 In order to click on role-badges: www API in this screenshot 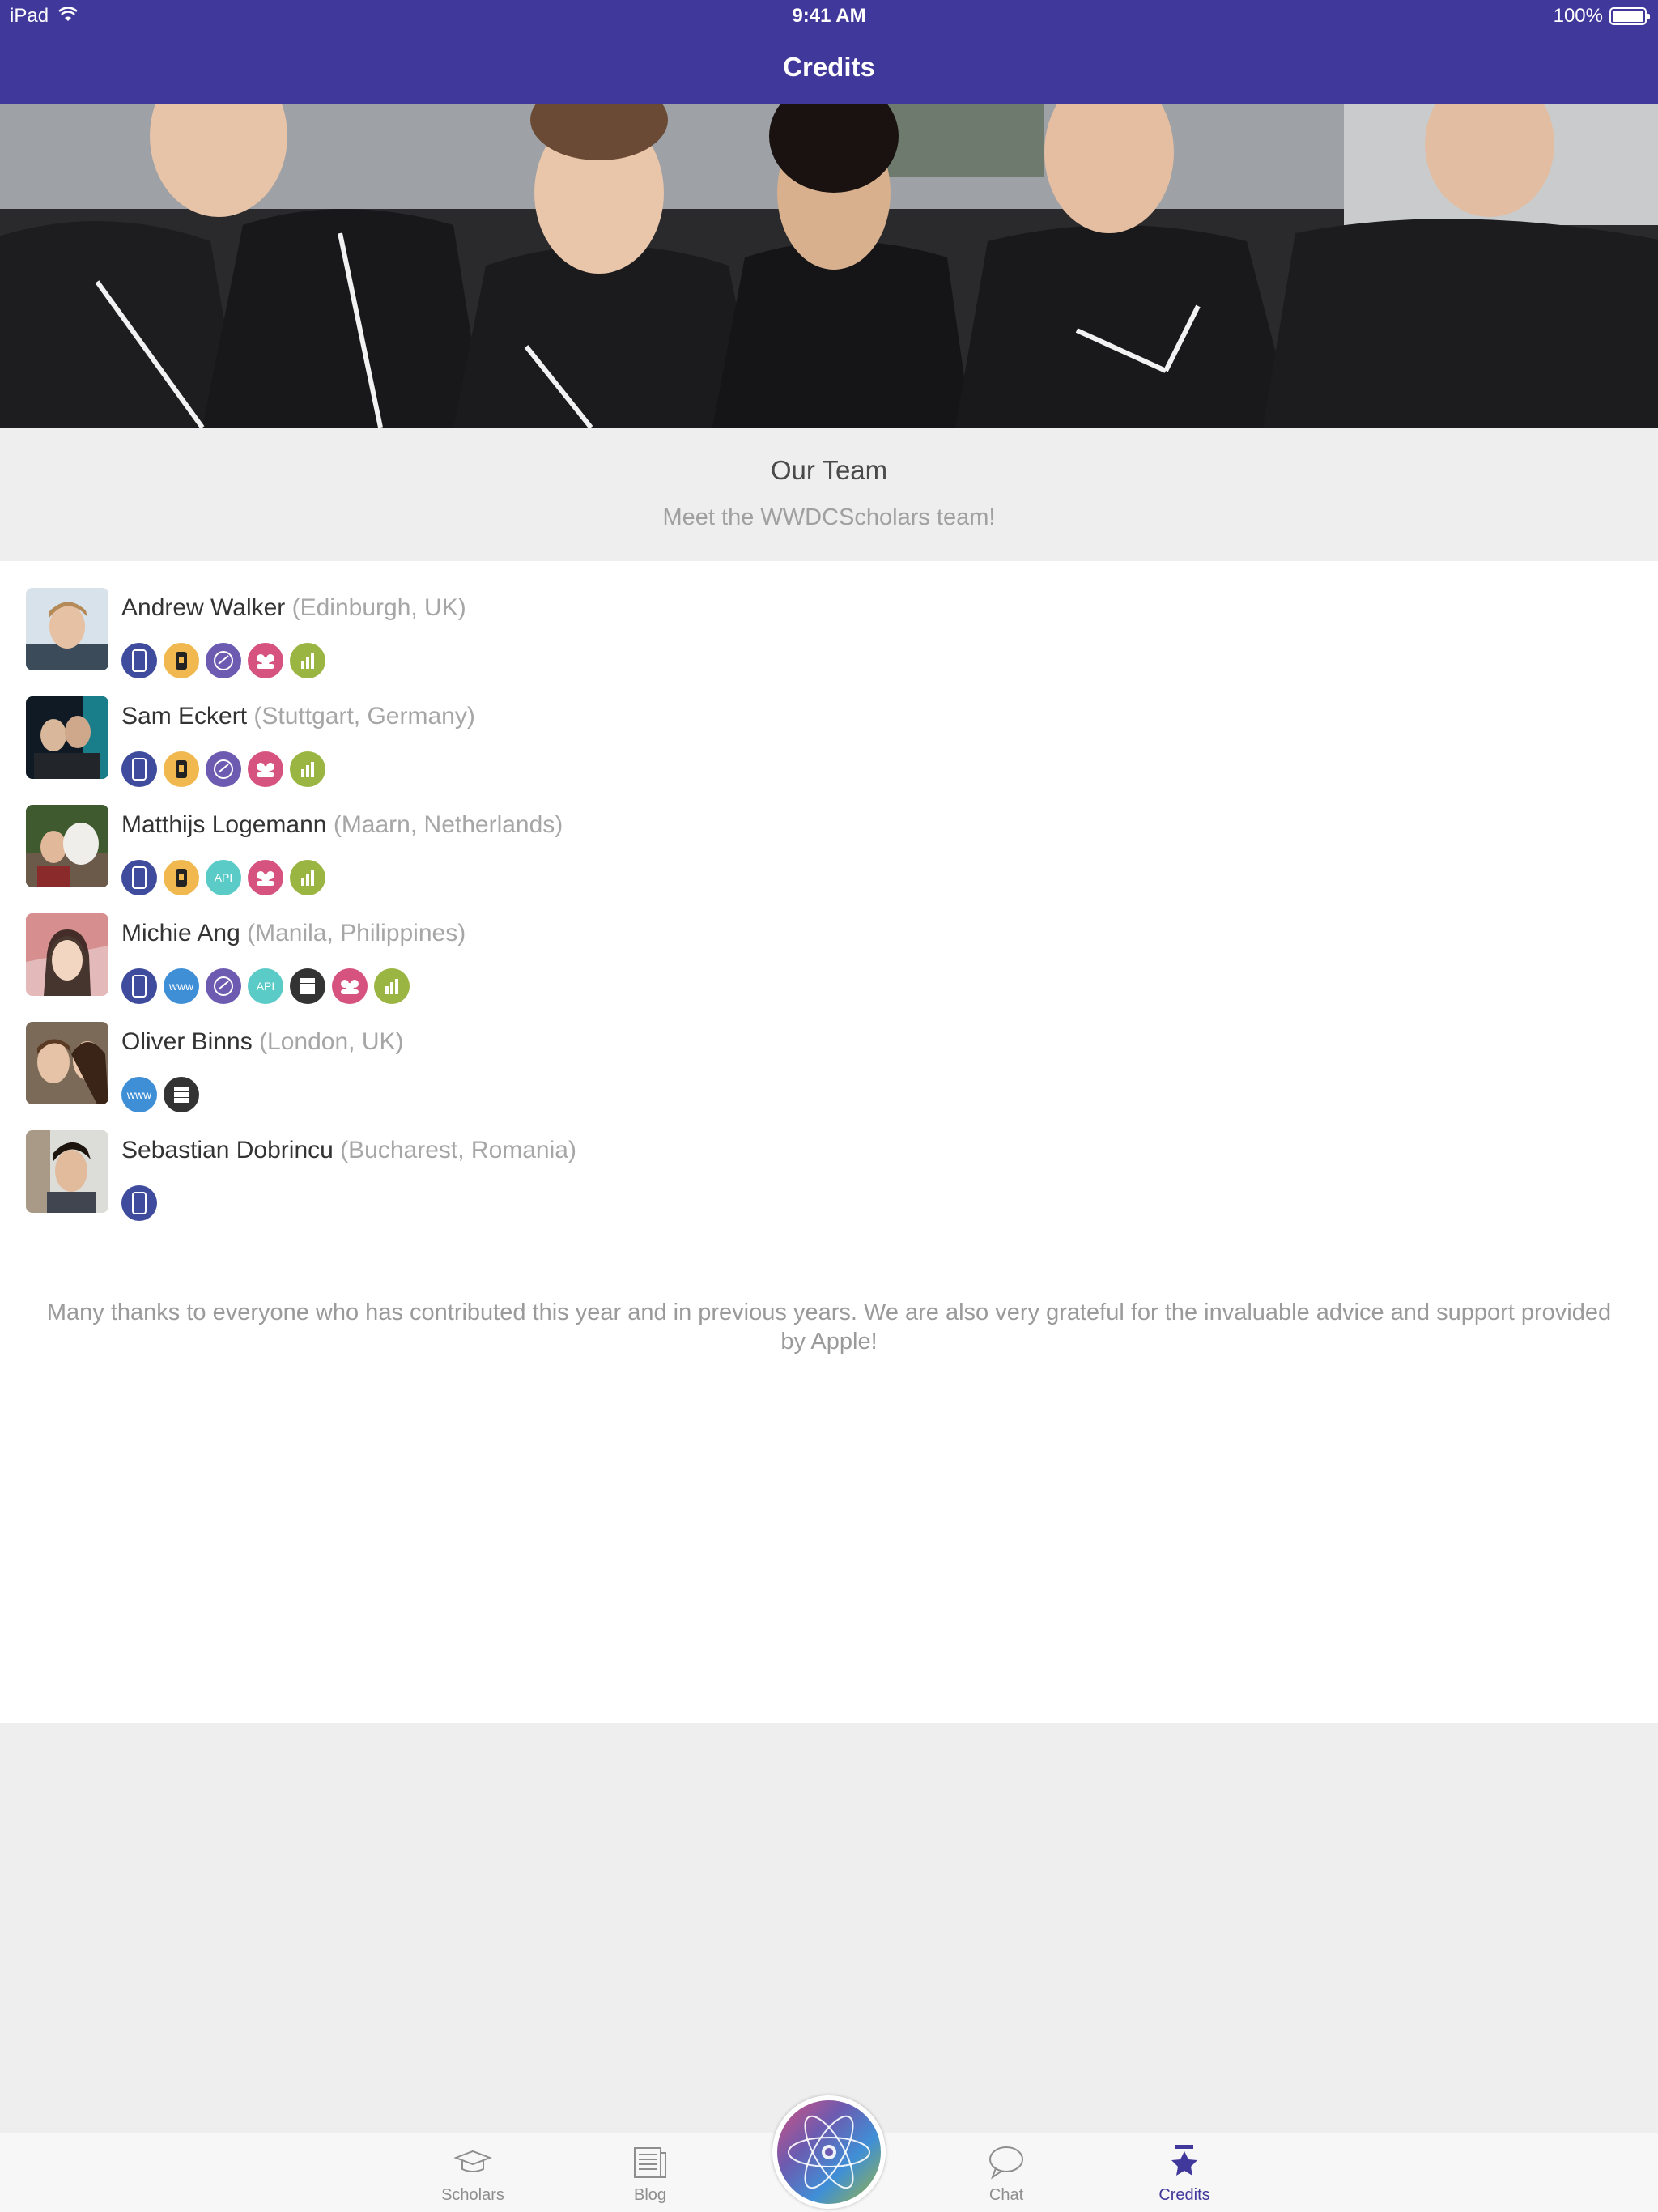, I will do `click(265, 986)`.